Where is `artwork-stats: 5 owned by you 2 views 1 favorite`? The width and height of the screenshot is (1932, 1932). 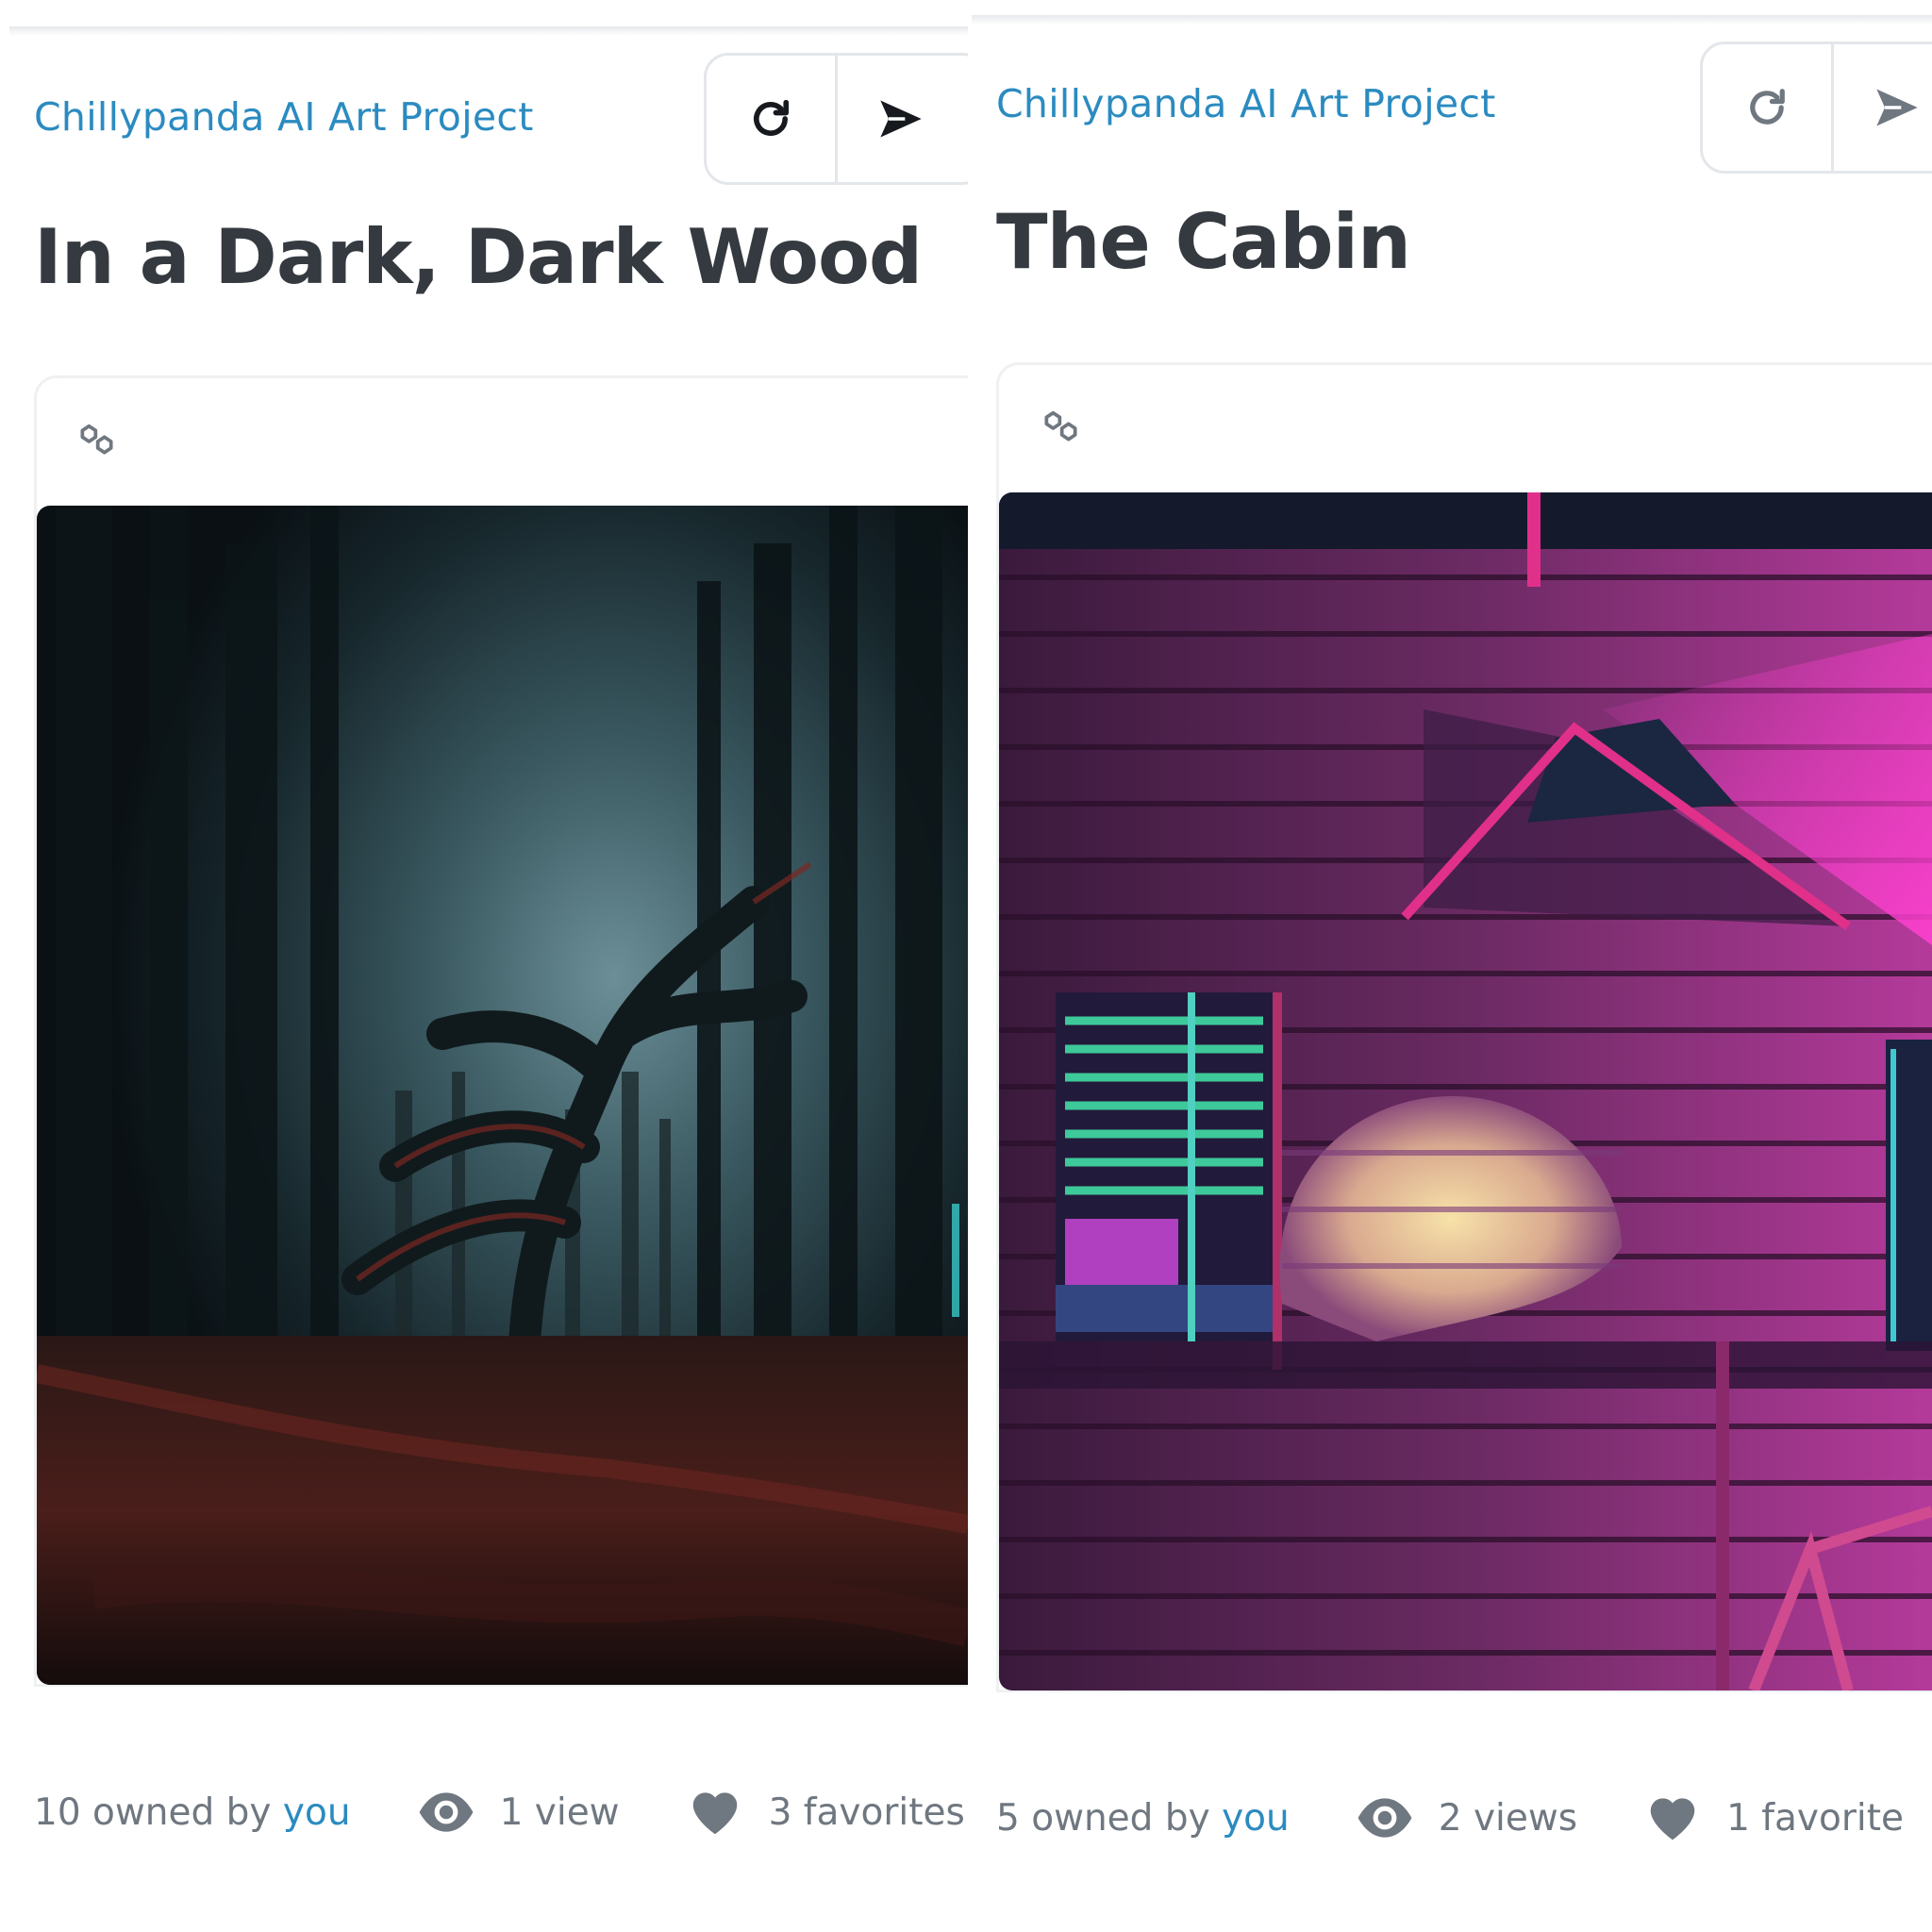
artwork-stats: 5 owned by you 2 views 1 favorite is located at coordinates (1450, 1818).